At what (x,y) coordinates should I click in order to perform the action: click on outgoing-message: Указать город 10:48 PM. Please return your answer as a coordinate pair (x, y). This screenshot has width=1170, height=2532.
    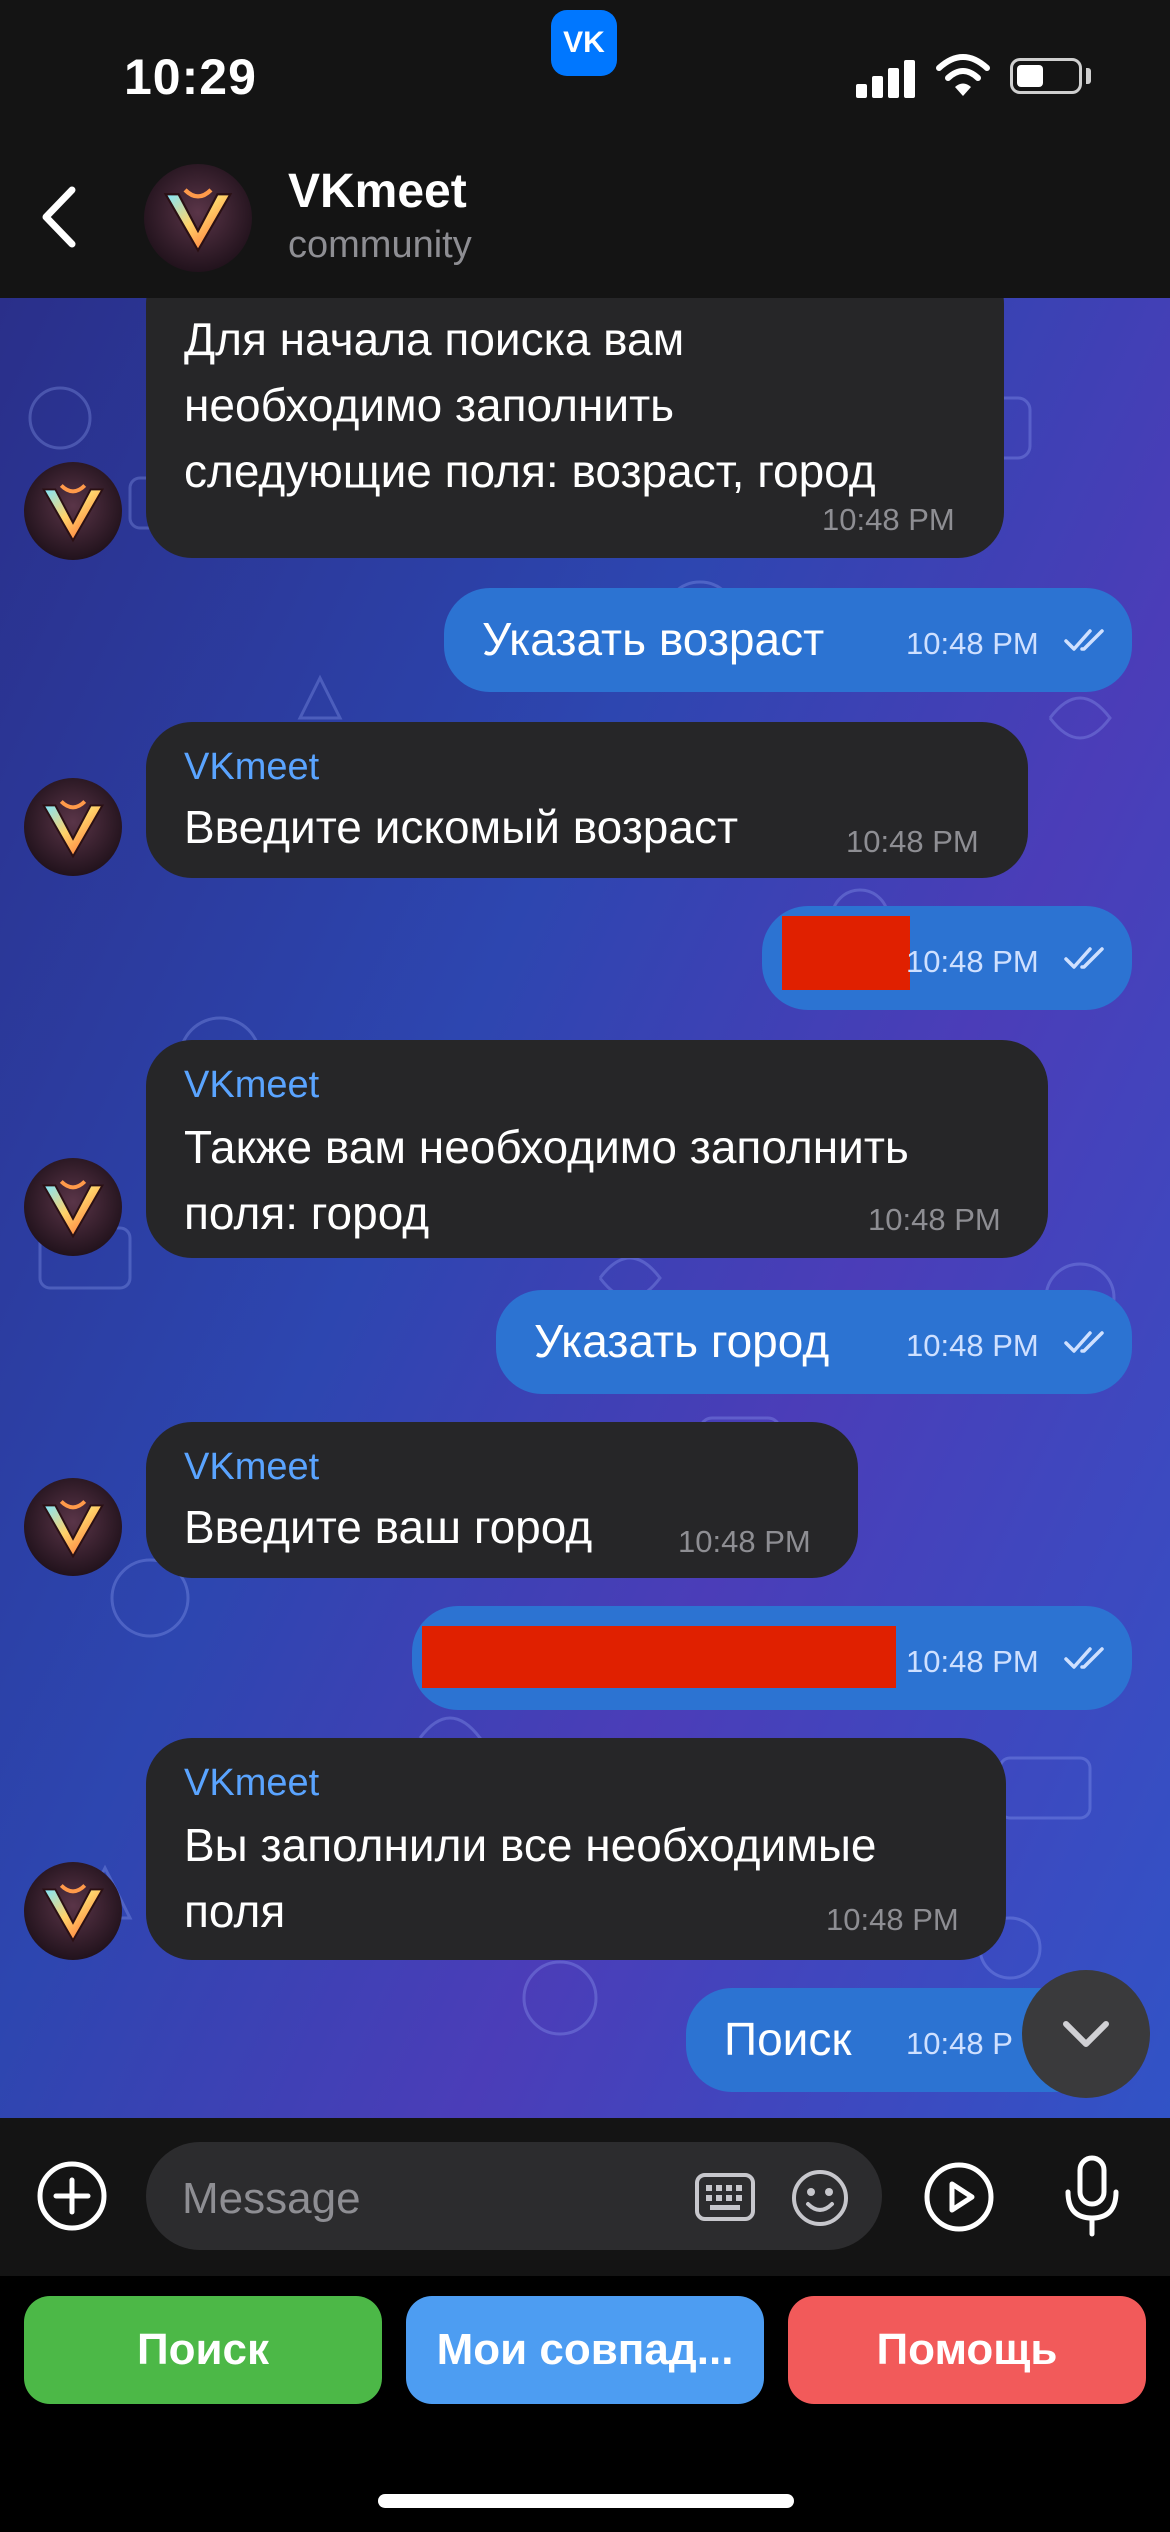
    Looking at the image, I should click on (814, 1342).